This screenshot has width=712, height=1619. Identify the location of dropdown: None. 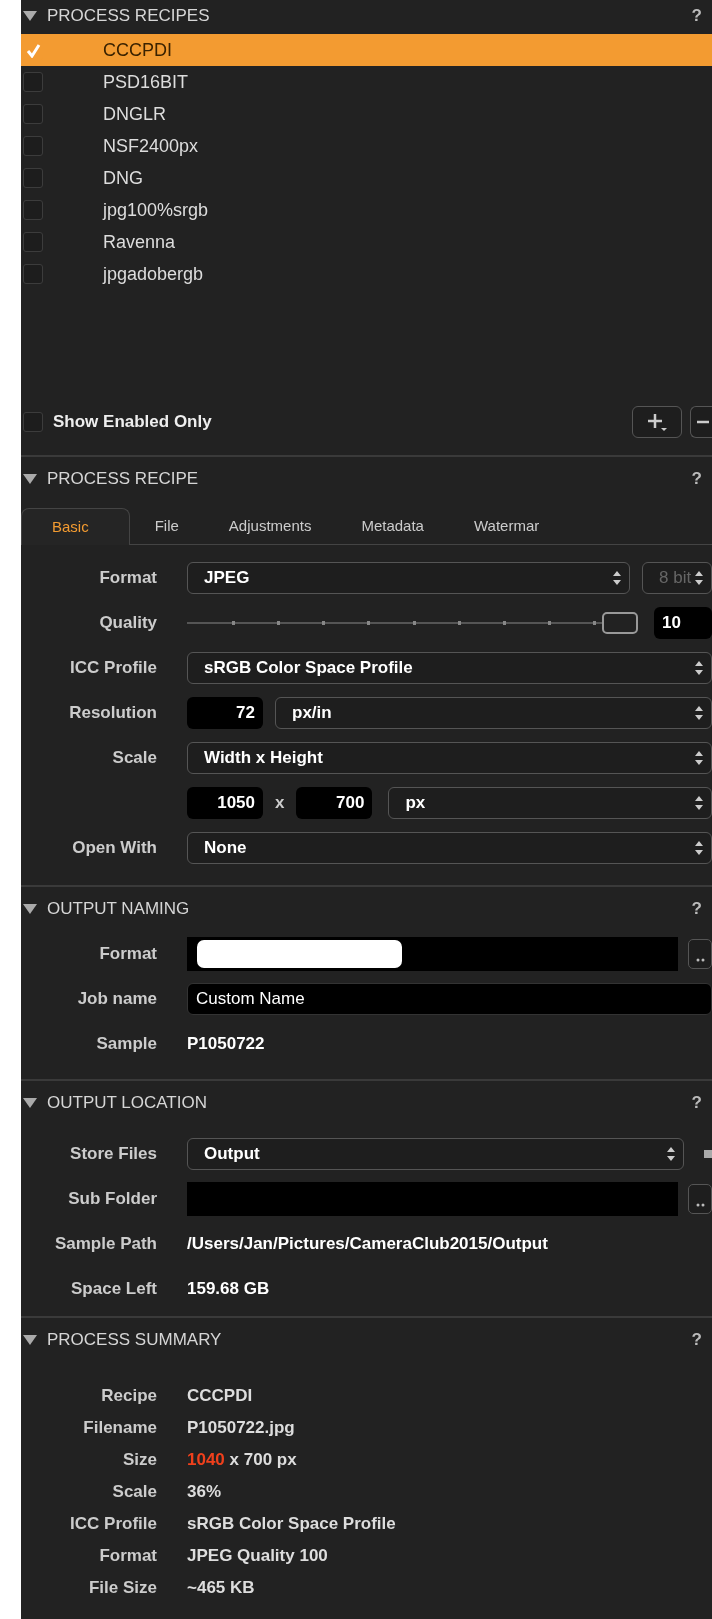
(449, 847).